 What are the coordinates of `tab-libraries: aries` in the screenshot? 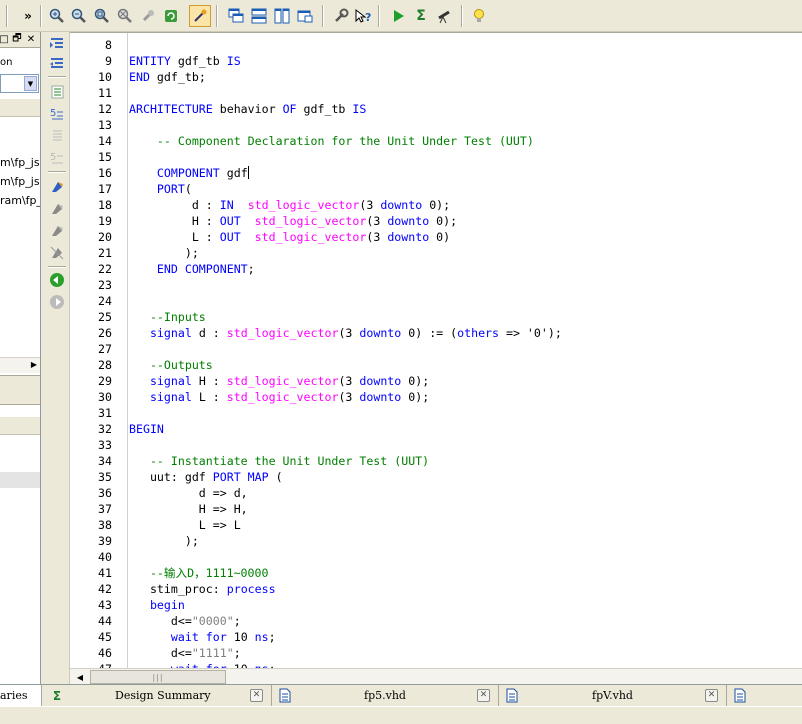 It's located at (21, 695).